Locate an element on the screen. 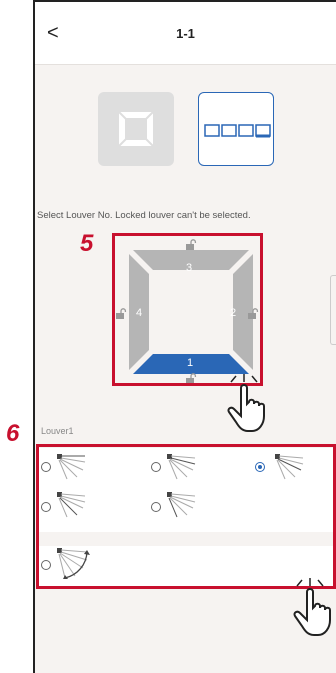 The image size is (336, 673). page-title: 1-1 is located at coordinates (185, 33).